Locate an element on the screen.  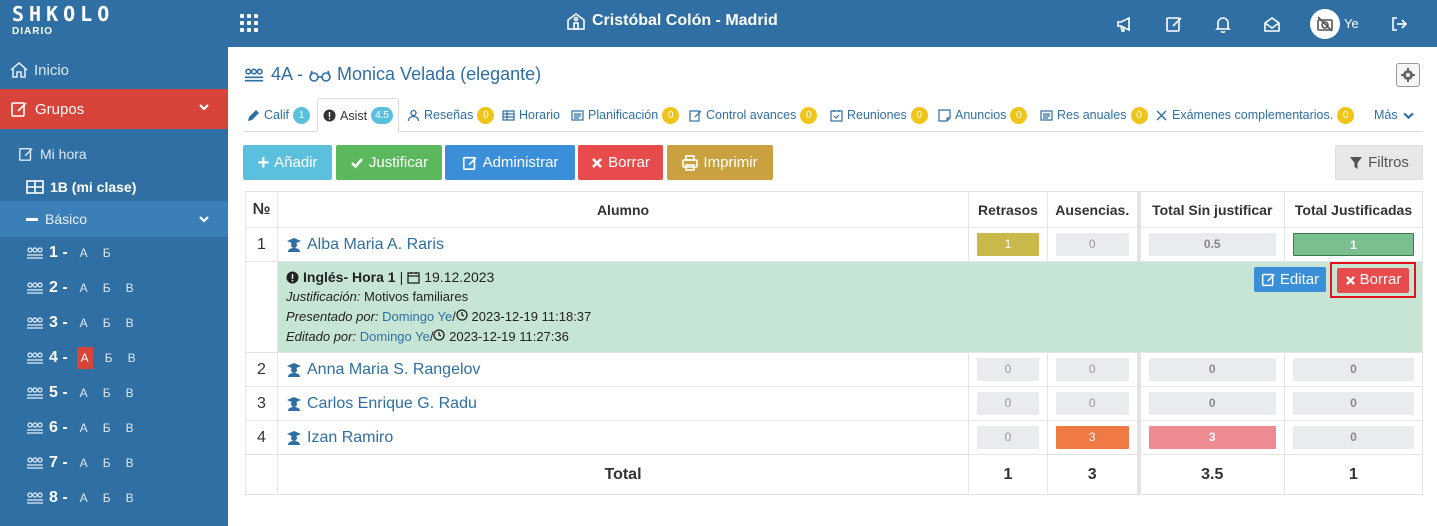
tab-calif: Calif 1 is located at coordinates (279, 115).